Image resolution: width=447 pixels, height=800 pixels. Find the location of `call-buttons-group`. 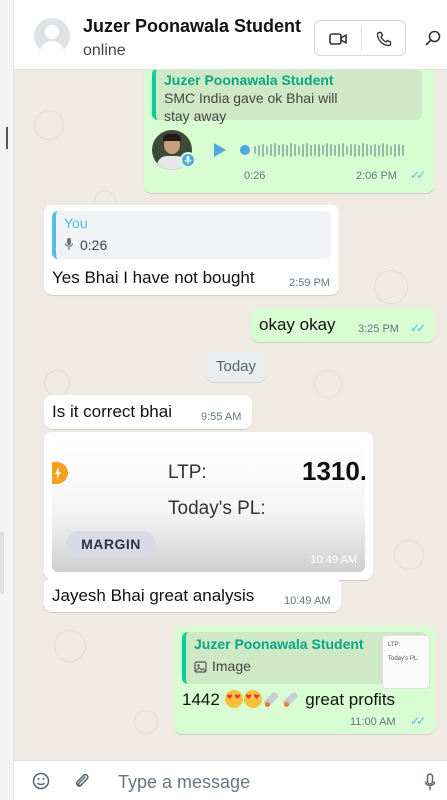

call-buttons-group is located at coordinates (360, 38).